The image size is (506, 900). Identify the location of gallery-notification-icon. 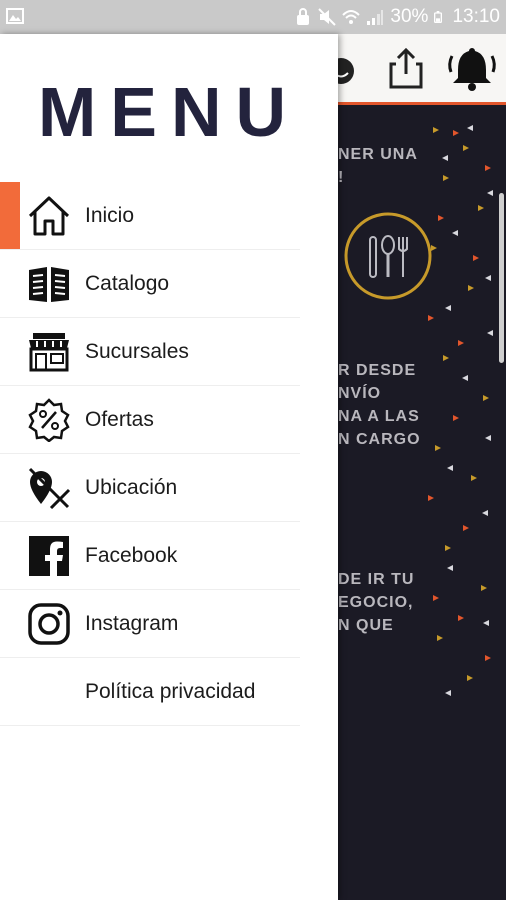
(15, 16).